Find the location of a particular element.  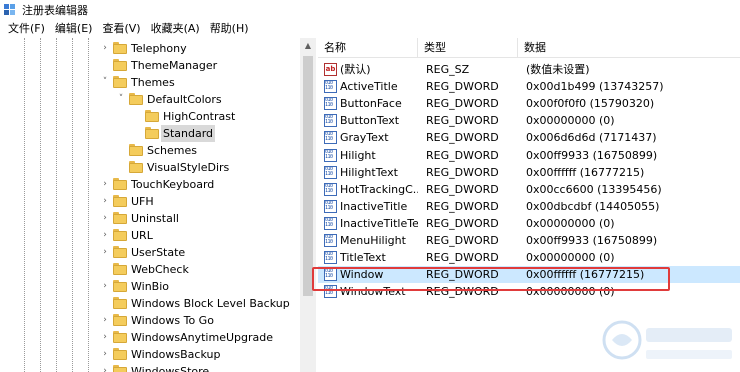

tree-item: ˅ Themes is located at coordinates (150, 82).